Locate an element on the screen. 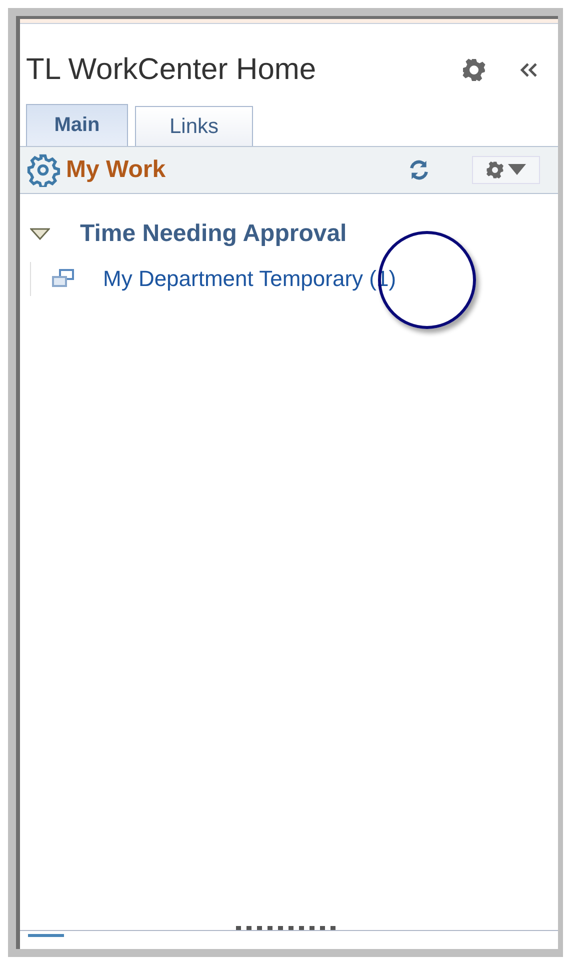  scroll-indicator-icon is located at coordinates (46, 936).